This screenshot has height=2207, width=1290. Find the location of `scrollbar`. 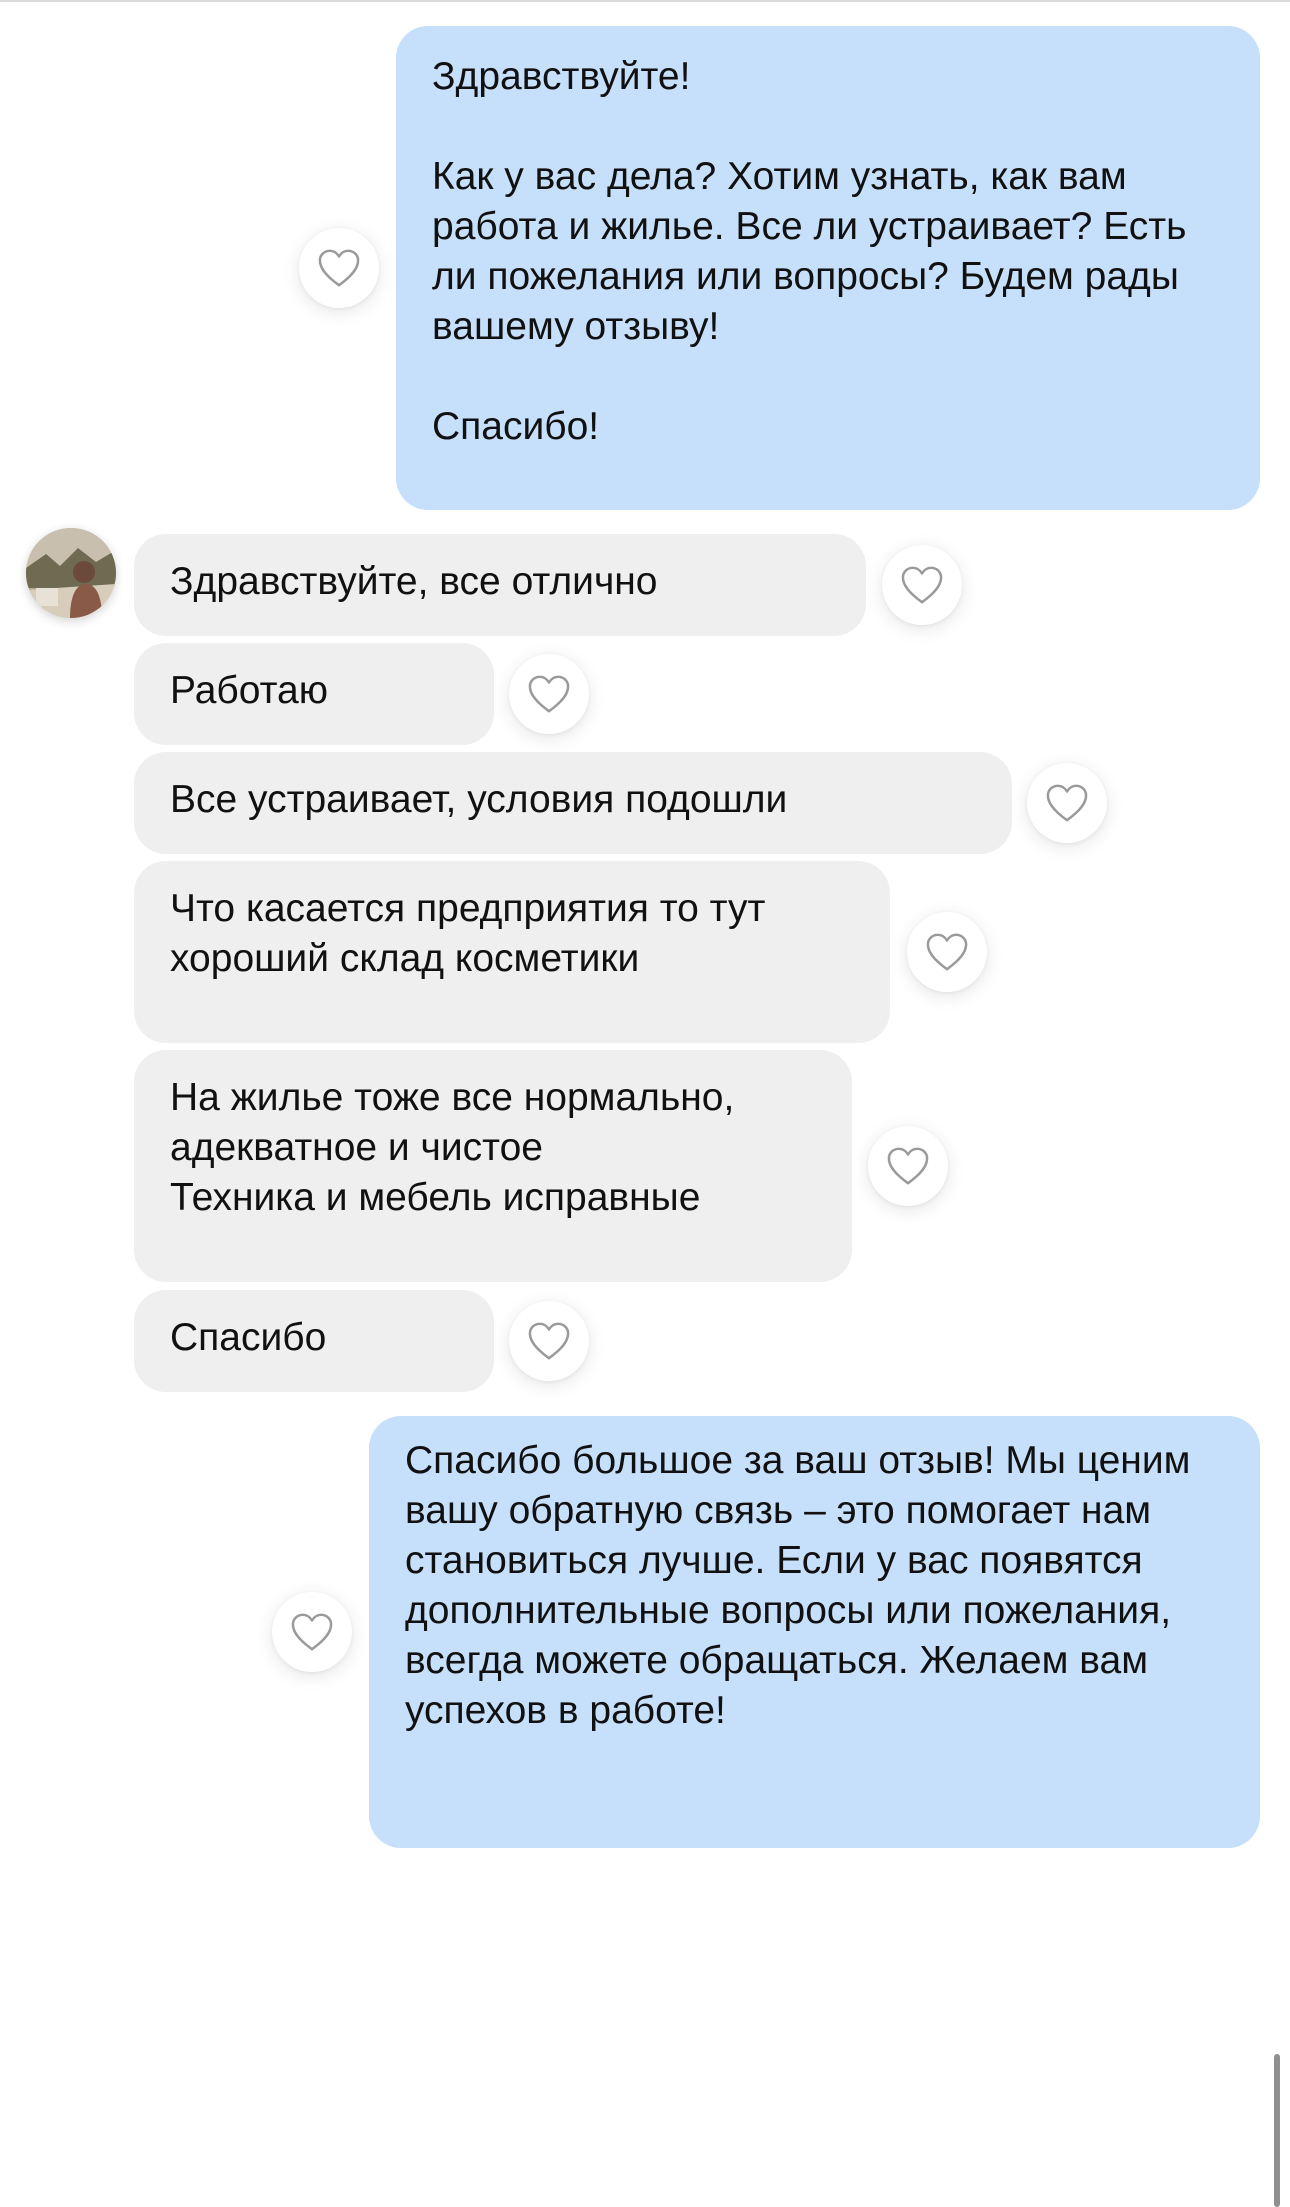

scrollbar is located at coordinates (1277, 2130).